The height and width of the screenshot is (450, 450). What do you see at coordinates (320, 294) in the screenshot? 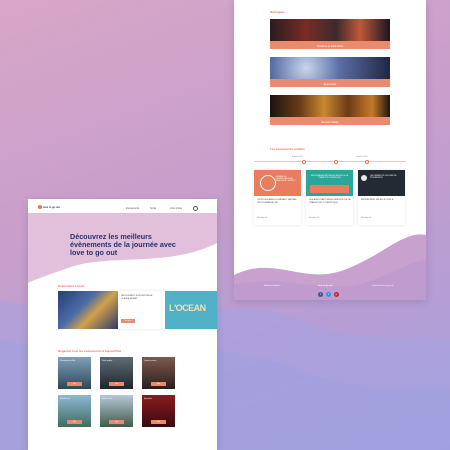
I see `facebook-icon: f` at bounding box center [320, 294].